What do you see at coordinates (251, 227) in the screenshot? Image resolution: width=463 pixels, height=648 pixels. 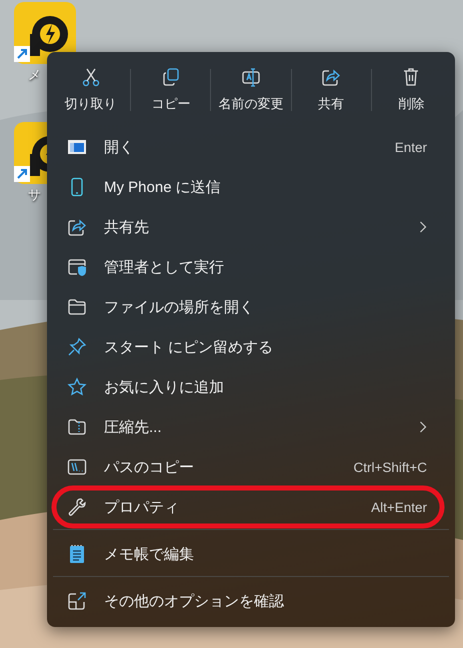 I see `menu-item: 共有先` at bounding box center [251, 227].